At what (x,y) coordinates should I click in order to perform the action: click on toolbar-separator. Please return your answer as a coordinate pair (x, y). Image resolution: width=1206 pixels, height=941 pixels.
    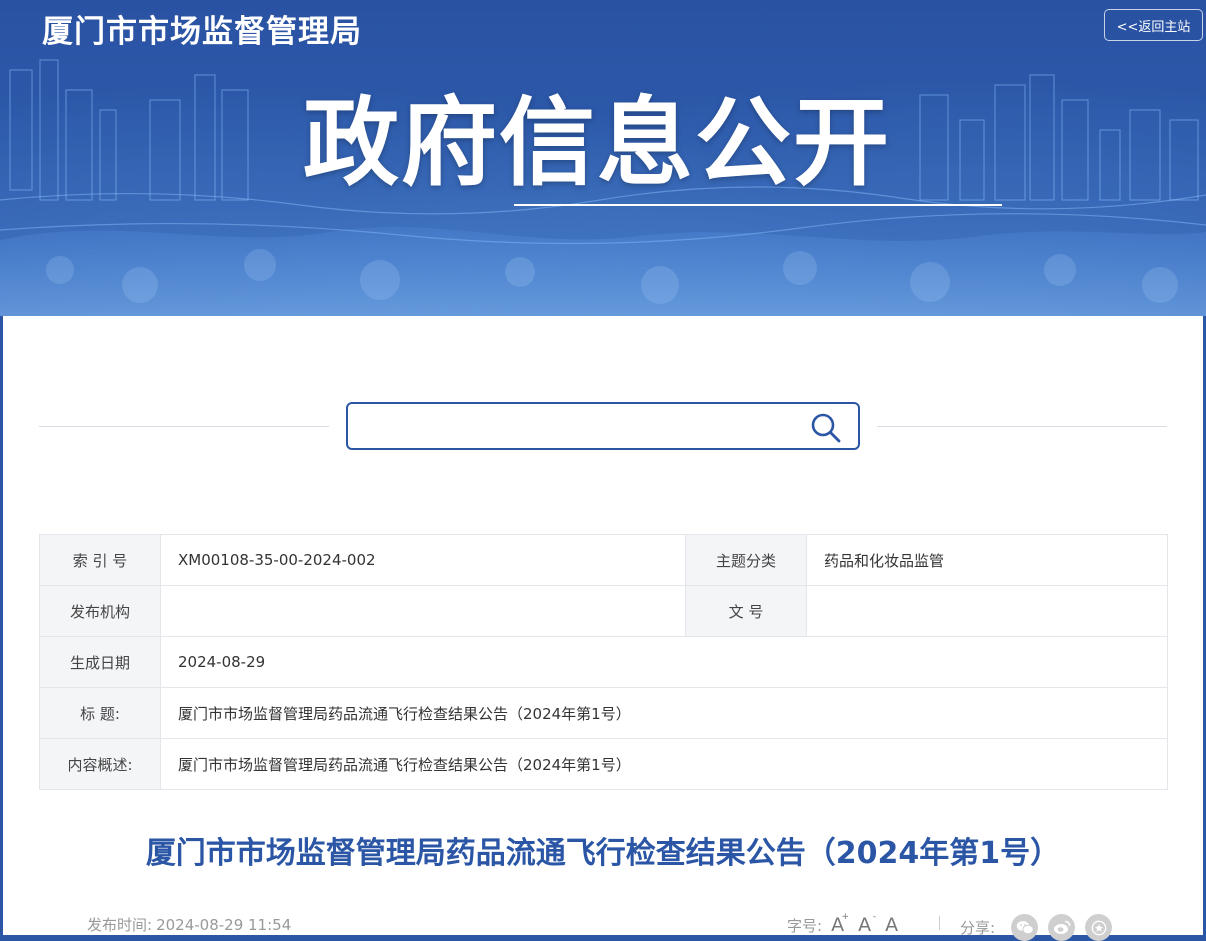
    Looking at the image, I should click on (939, 923).